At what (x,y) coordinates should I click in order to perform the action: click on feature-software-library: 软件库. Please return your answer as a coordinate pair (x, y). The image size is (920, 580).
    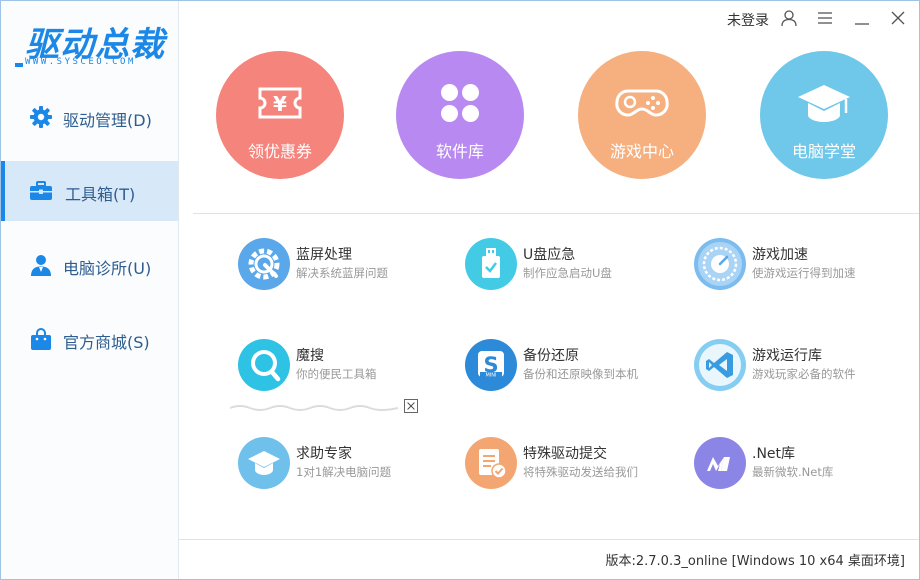
    Looking at the image, I should click on (460, 115).